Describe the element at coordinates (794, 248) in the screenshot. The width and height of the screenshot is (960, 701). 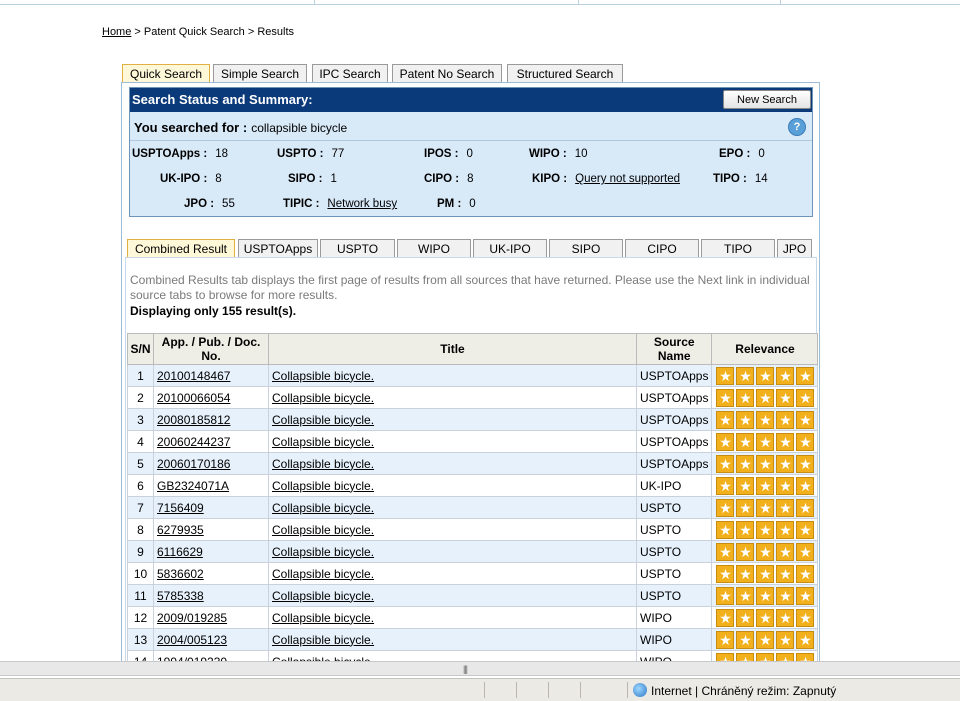
I see `tab-jpo: JPO` at that location.